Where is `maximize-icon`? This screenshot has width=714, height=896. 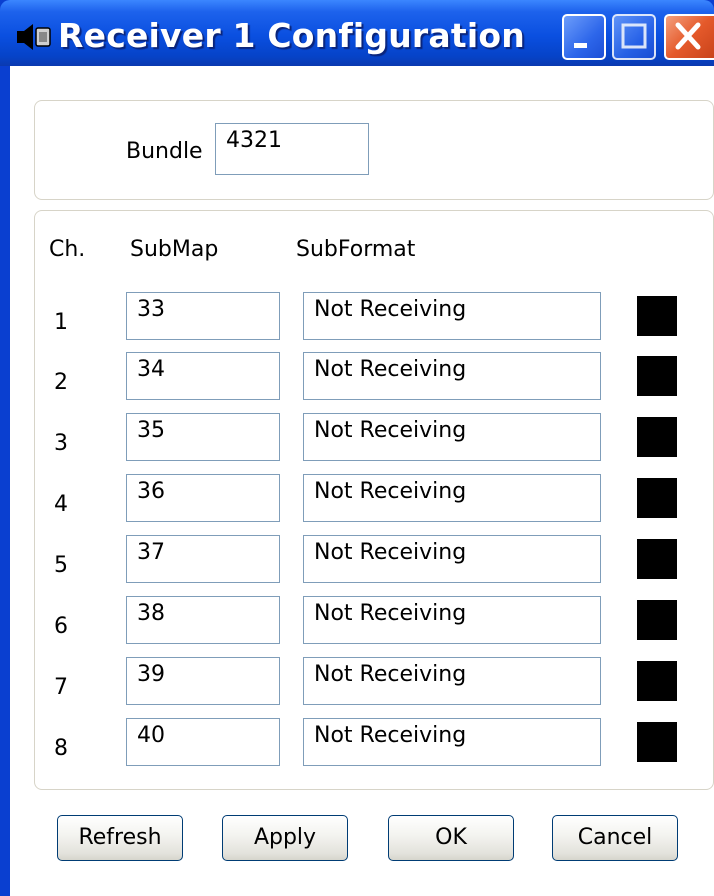
maximize-icon is located at coordinates (634, 36).